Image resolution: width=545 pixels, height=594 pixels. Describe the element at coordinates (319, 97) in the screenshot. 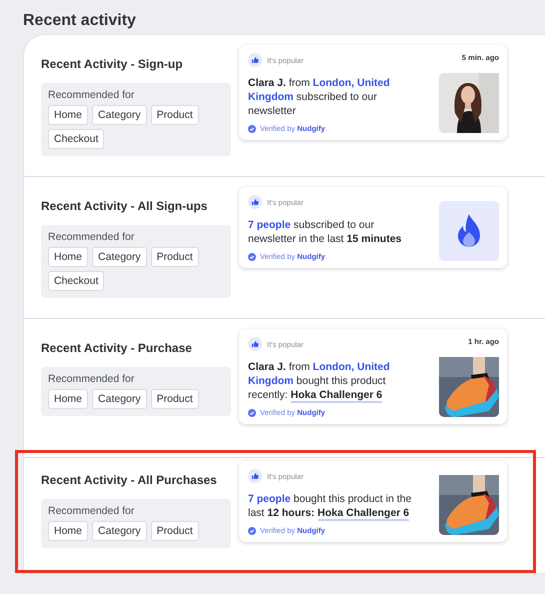

I see `notification-message: Clara J. from London, United Kingdom subscribed to our newsletter` at that location.